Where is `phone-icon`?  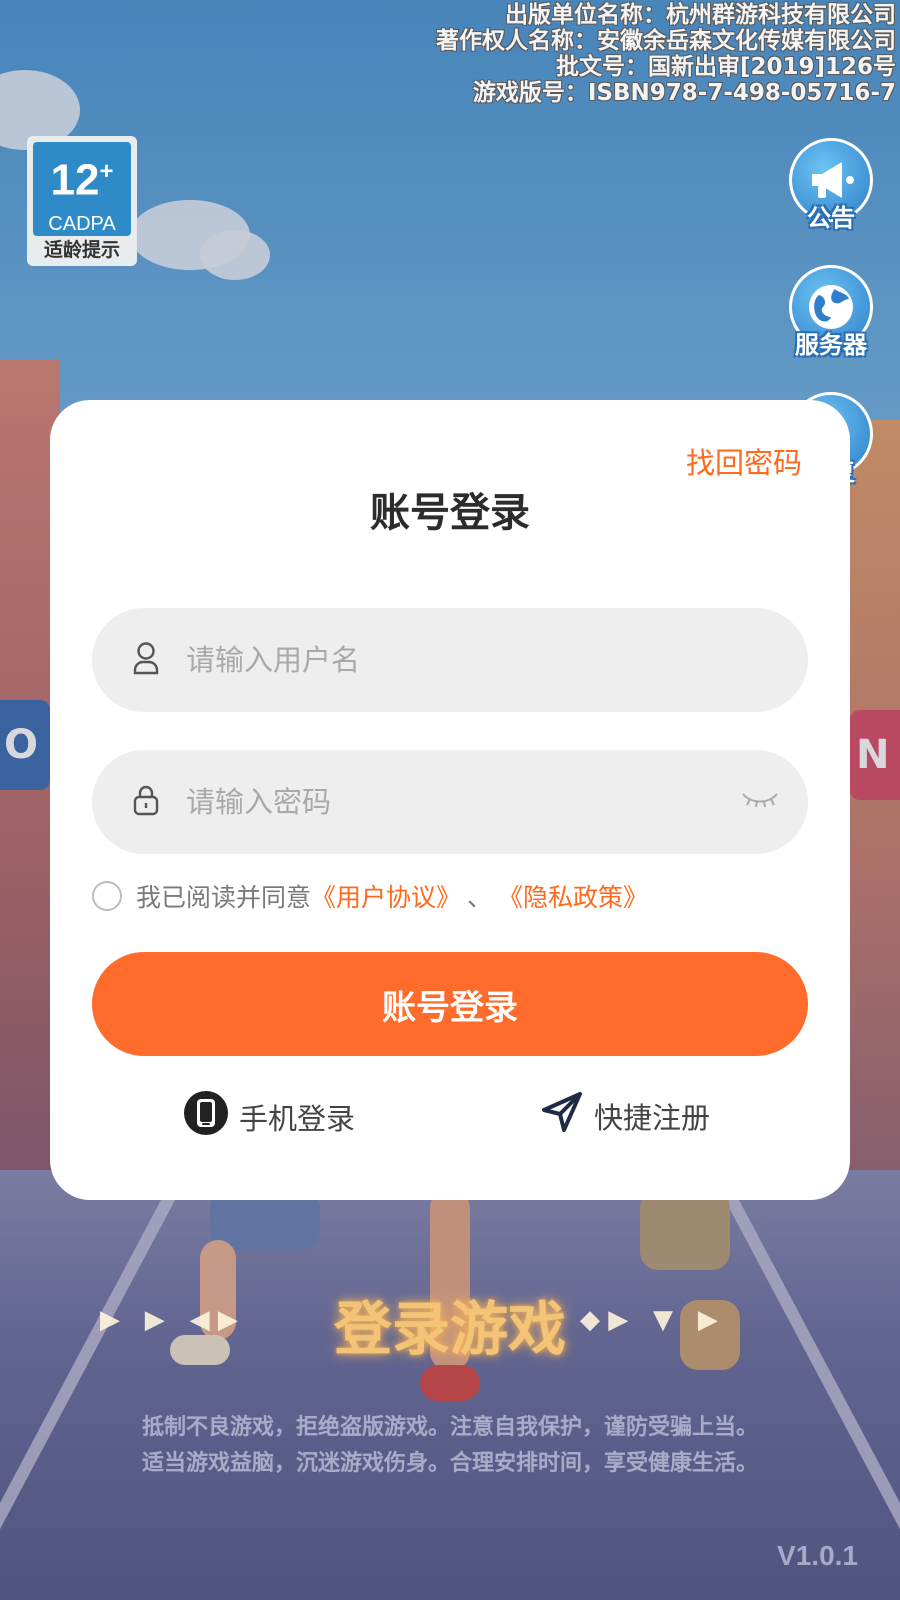 phone-icon is located at coordinates (211, 1116).